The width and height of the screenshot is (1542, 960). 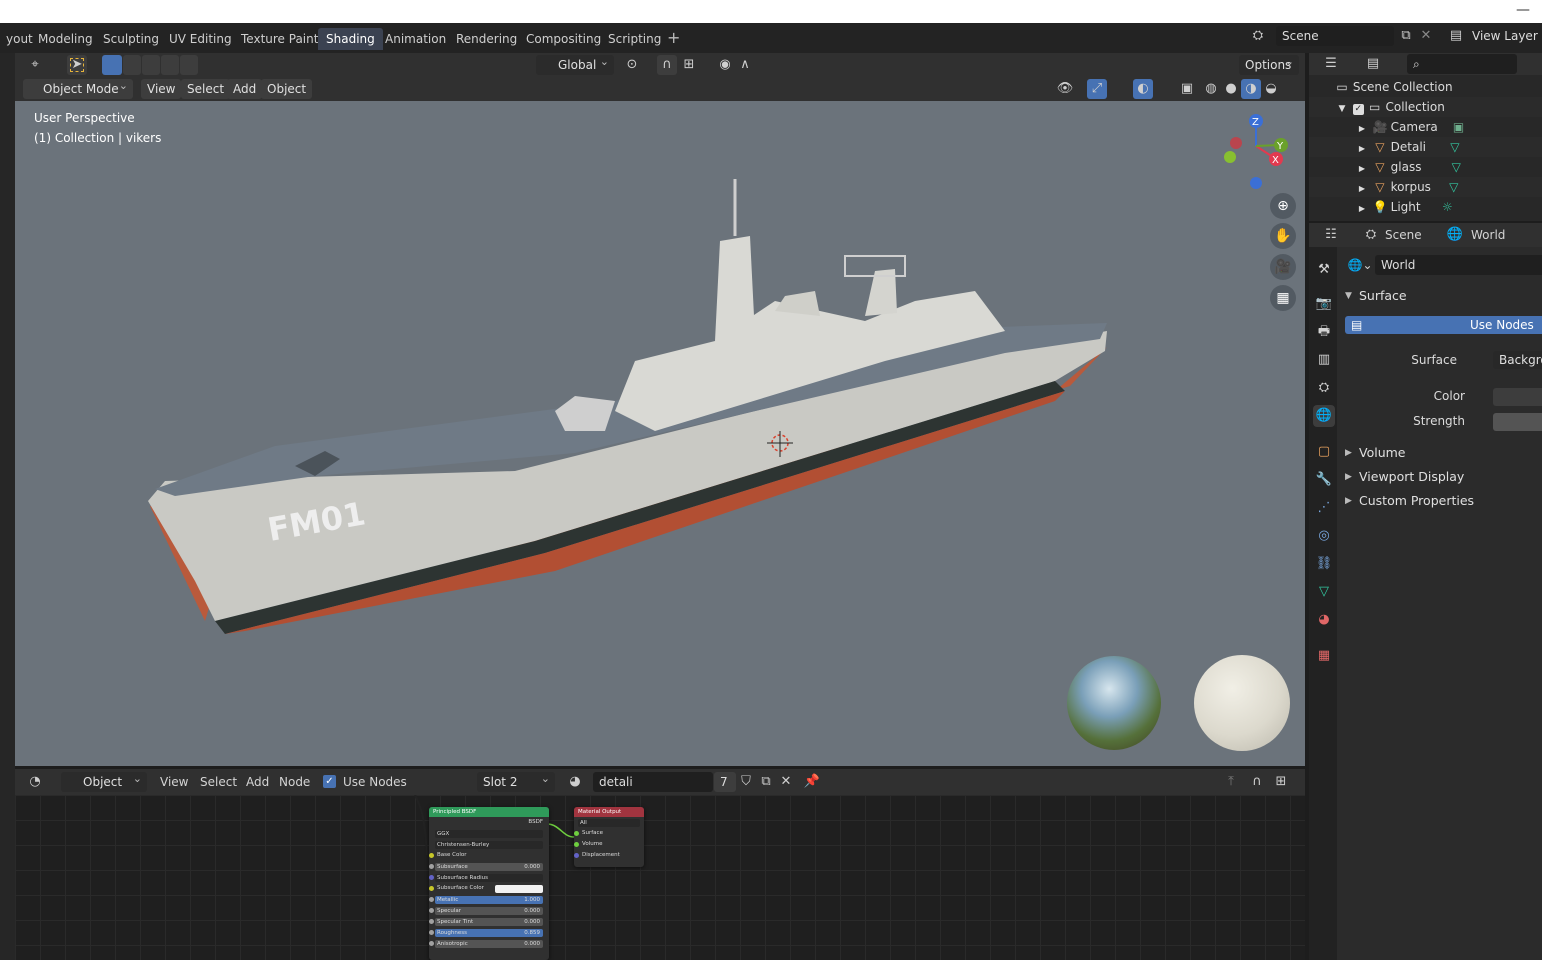 I want to click on parent-tree-icon: ⤒, so click(x=1231, y=782).